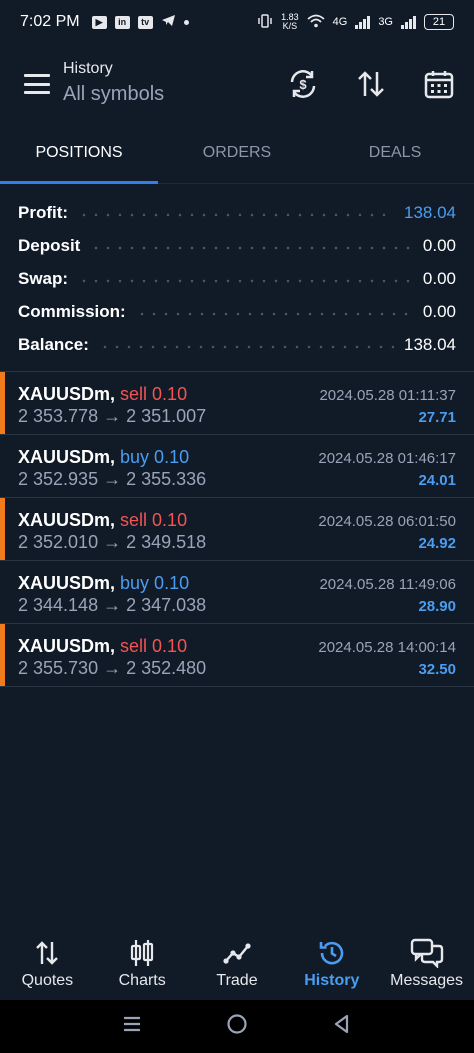 This screenshot has height=1053, width=474. I want to click on nav-trade-label: Trade, so click(237, 980).